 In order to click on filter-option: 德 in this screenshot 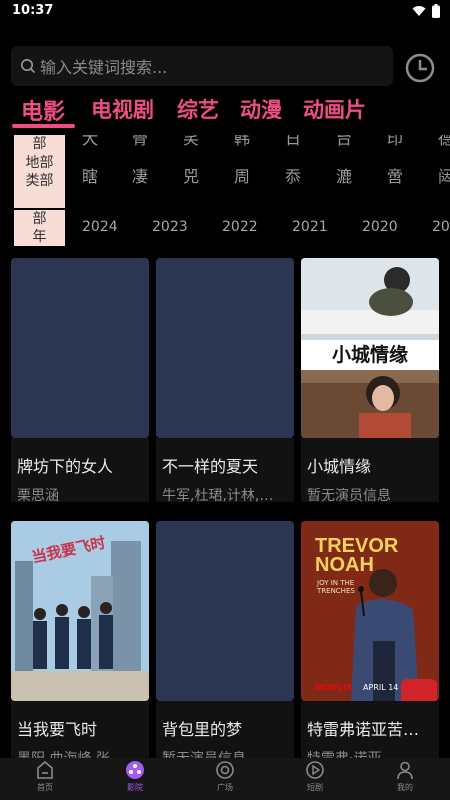, I will do `click(444, 142)`.